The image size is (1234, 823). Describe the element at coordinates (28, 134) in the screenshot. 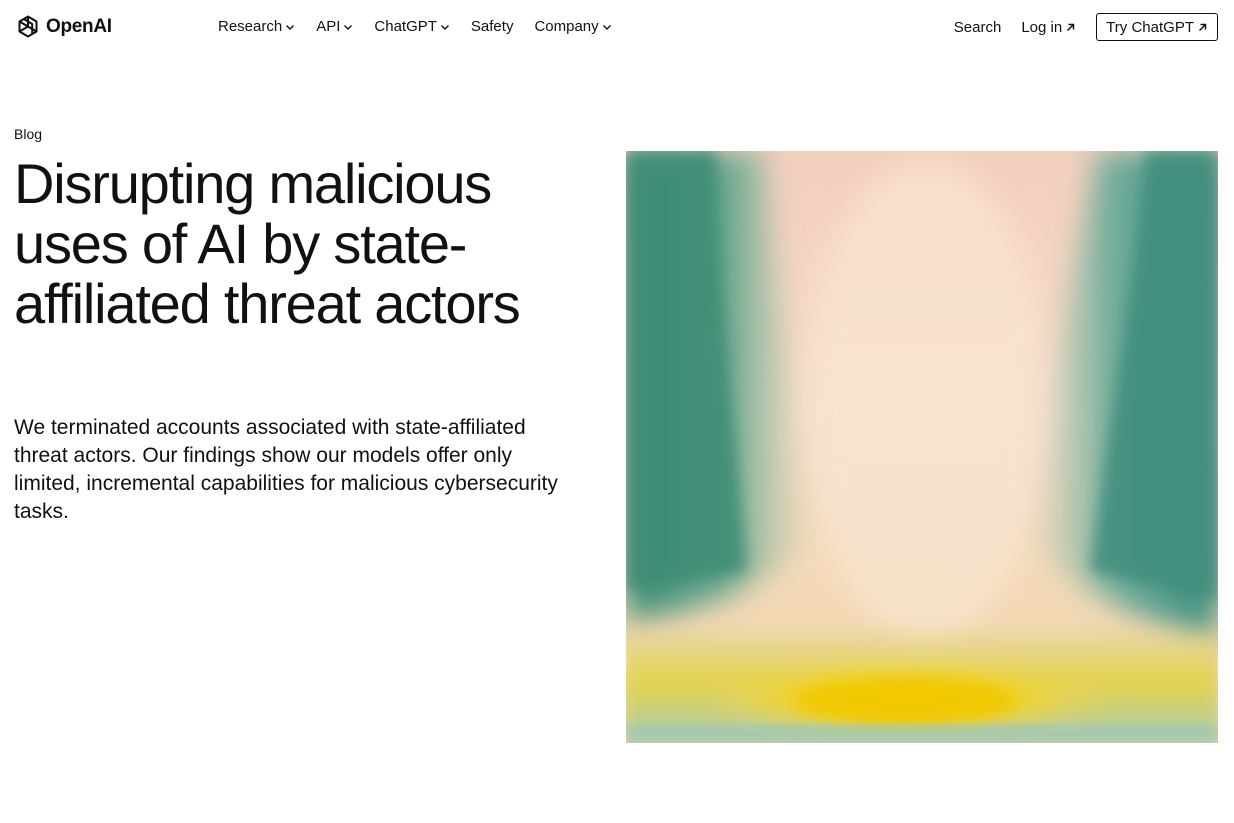

I see `category-link: Blog` at that location.